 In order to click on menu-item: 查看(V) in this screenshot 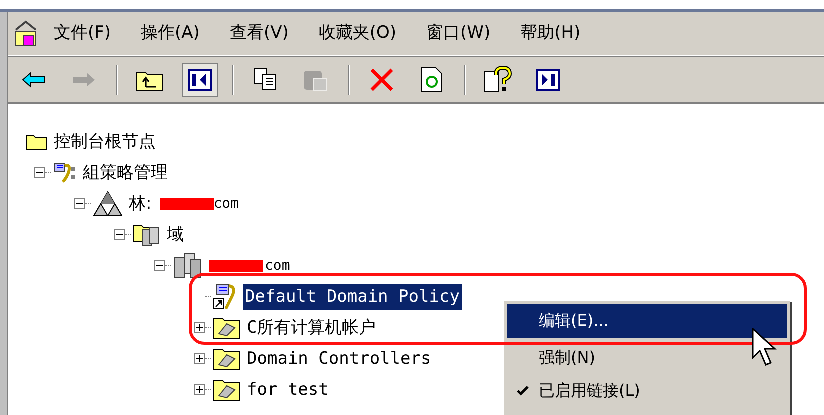, I will do `click(259, 33)`.